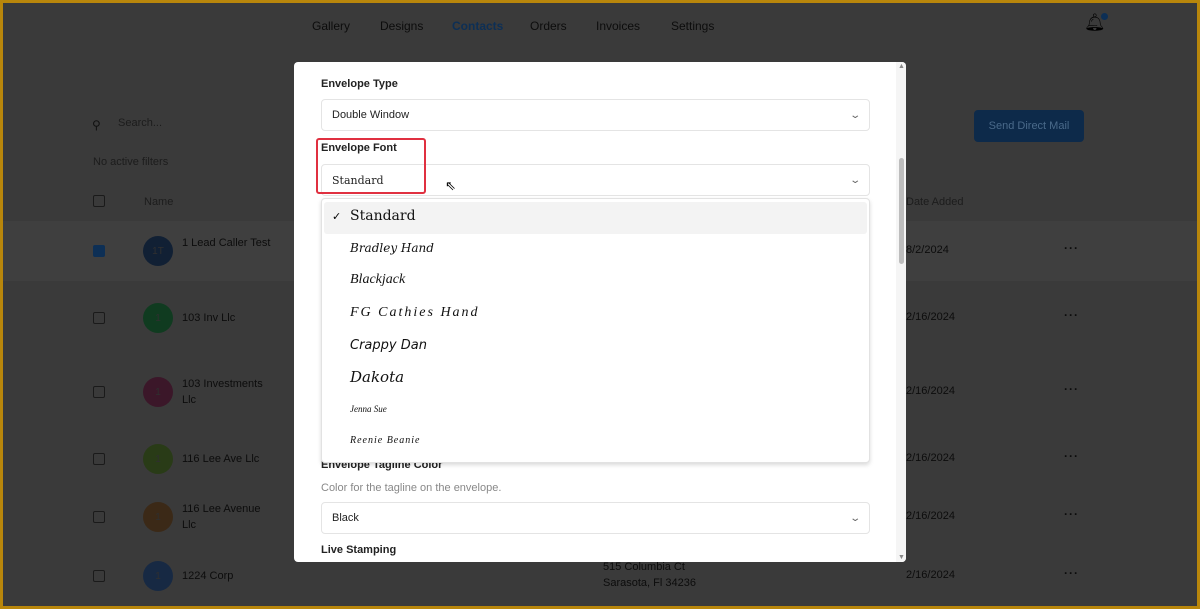  Describe the element at coordinates (337, 217) in the screenshot. I see `check-icon: ✓` at that location.